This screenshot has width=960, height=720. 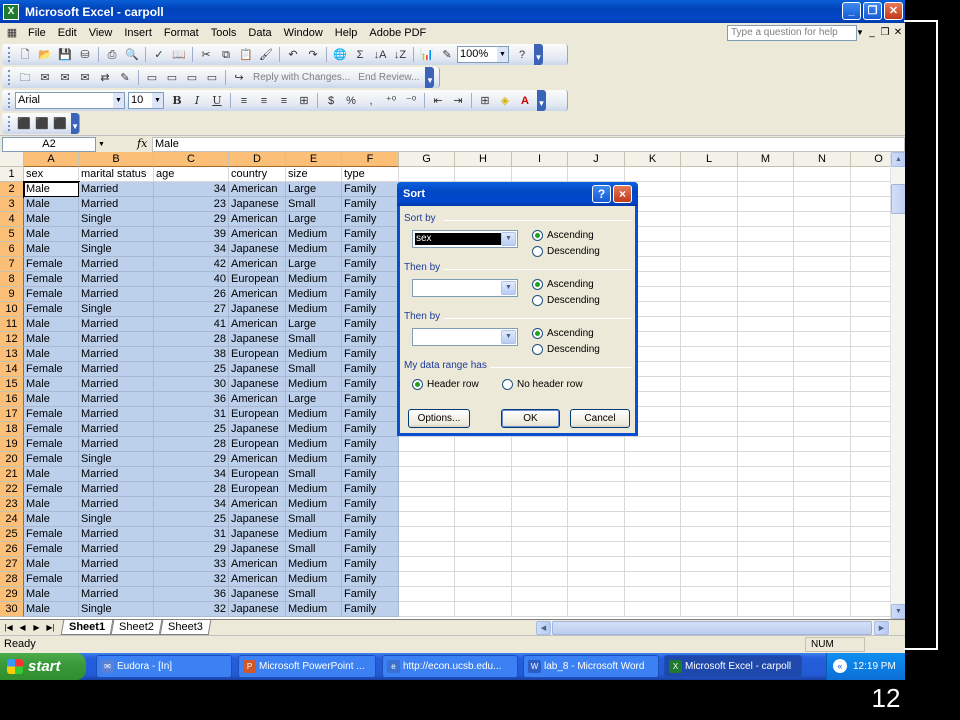 I want to click on row-header: 12, so click(x=12, y=339).